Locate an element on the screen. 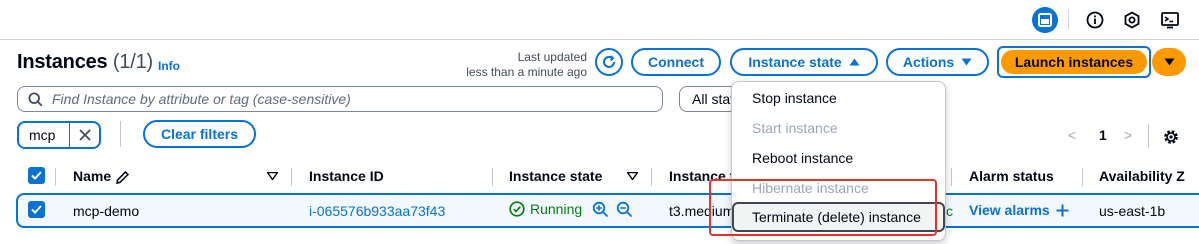 The image size is (1199, 244). refresh-icon is located at coordinates (609, 61).